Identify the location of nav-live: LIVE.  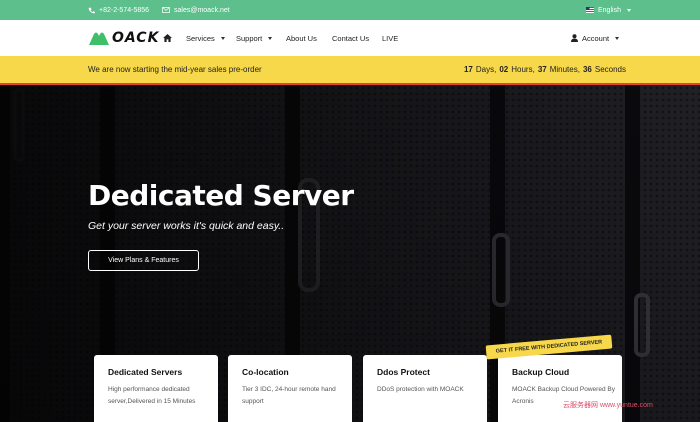
(390, 38).